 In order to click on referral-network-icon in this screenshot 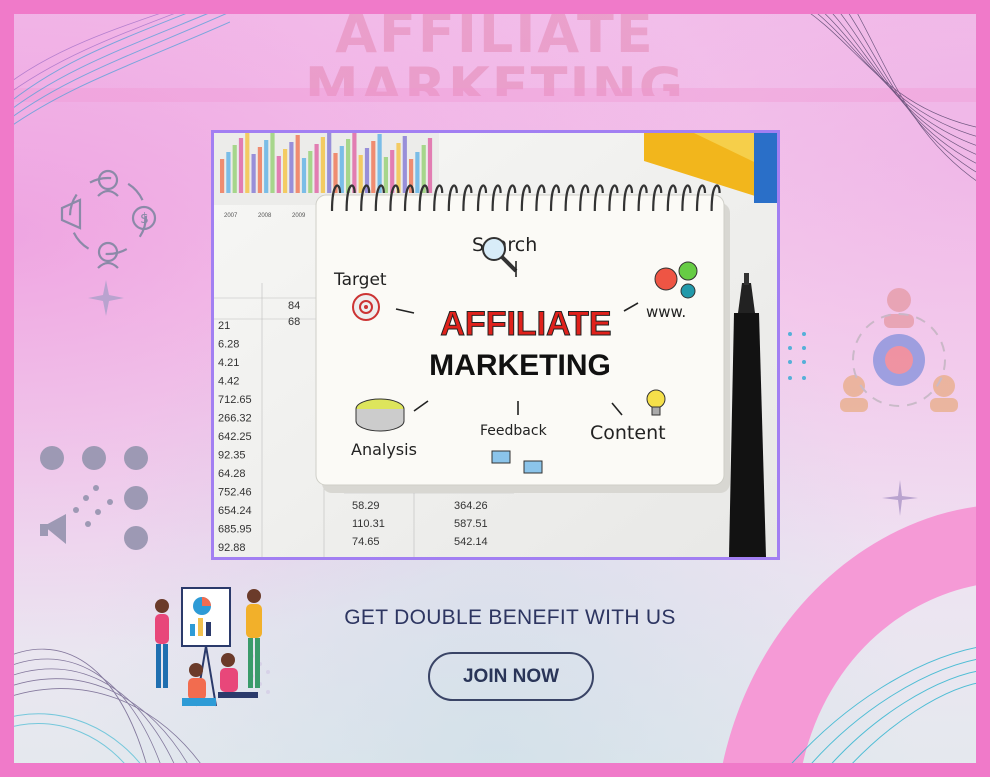, I will do `click(94, 498)`.